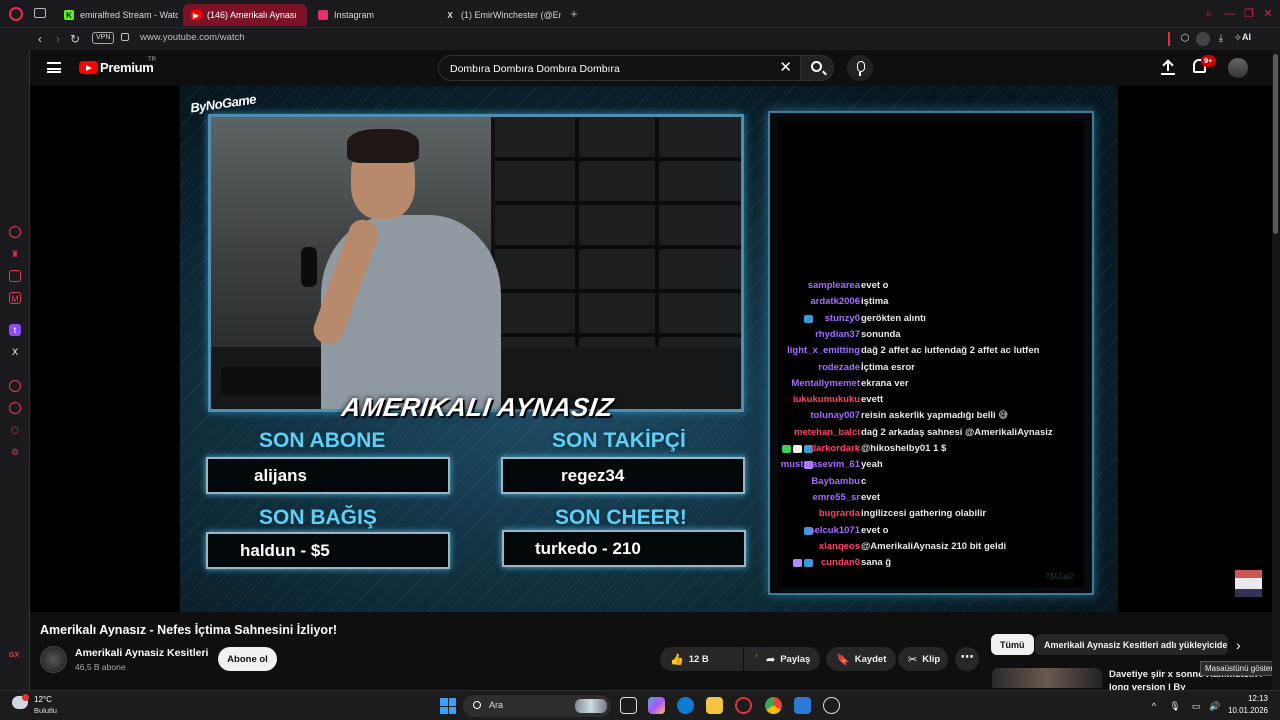  Describe the element at coordinates (1203, 39) in the screenshot. I see `profile-icon` at that location.